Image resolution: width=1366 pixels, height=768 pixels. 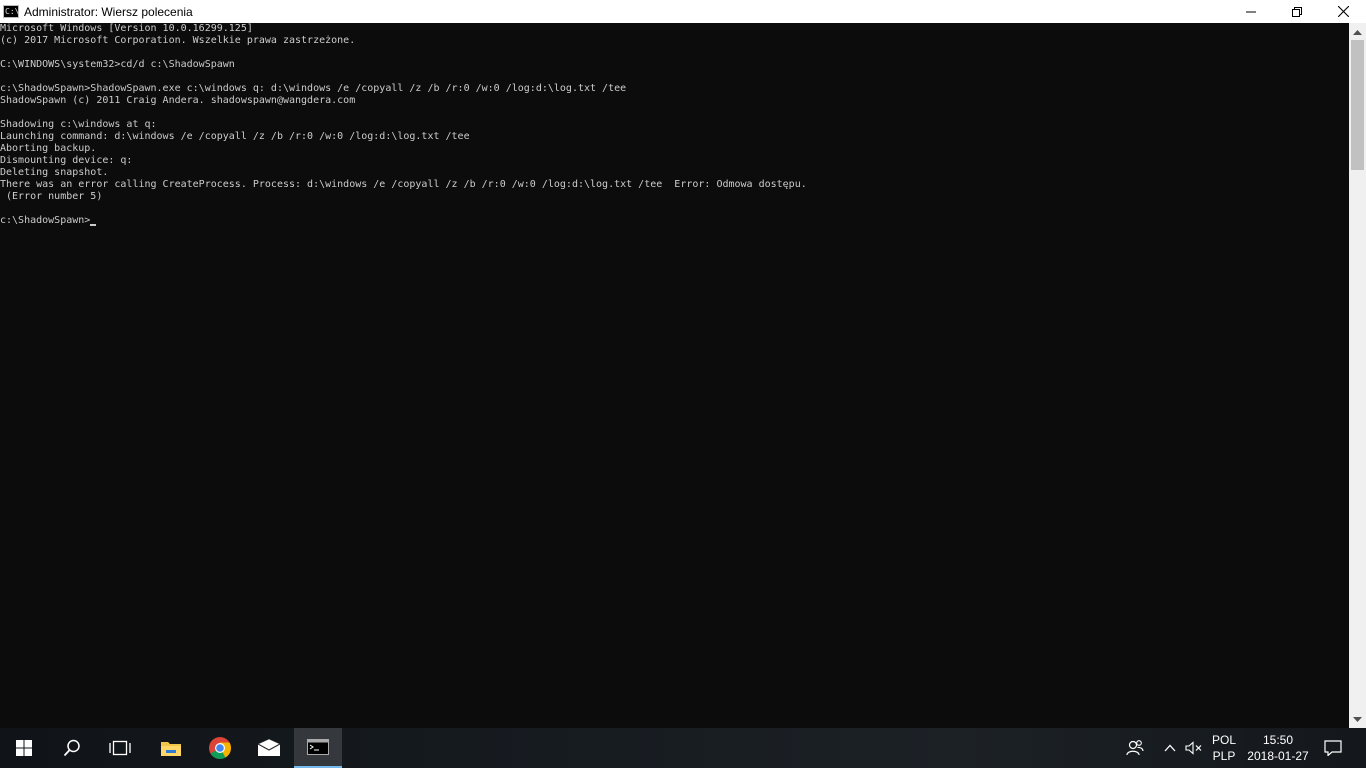 What do you see at coordinates (1357, 105) in the screenshot?
I see `scroll-thumb` at bounding box center [1357, 105].